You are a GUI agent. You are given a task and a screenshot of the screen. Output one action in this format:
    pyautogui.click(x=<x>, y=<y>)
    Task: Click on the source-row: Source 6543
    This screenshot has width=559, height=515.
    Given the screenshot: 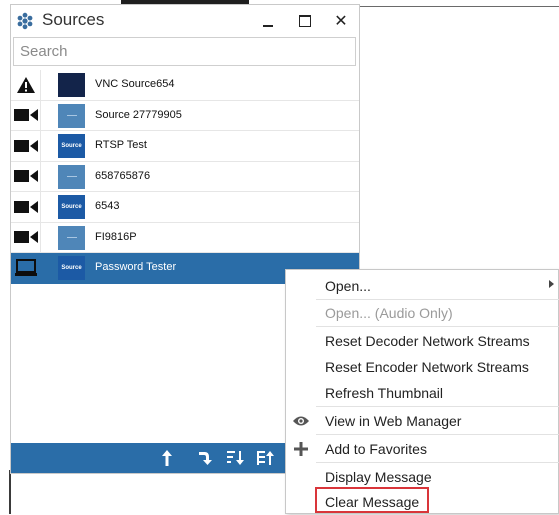 What is the action you would take?
    pyautogui.click(x=185, y=207)
    